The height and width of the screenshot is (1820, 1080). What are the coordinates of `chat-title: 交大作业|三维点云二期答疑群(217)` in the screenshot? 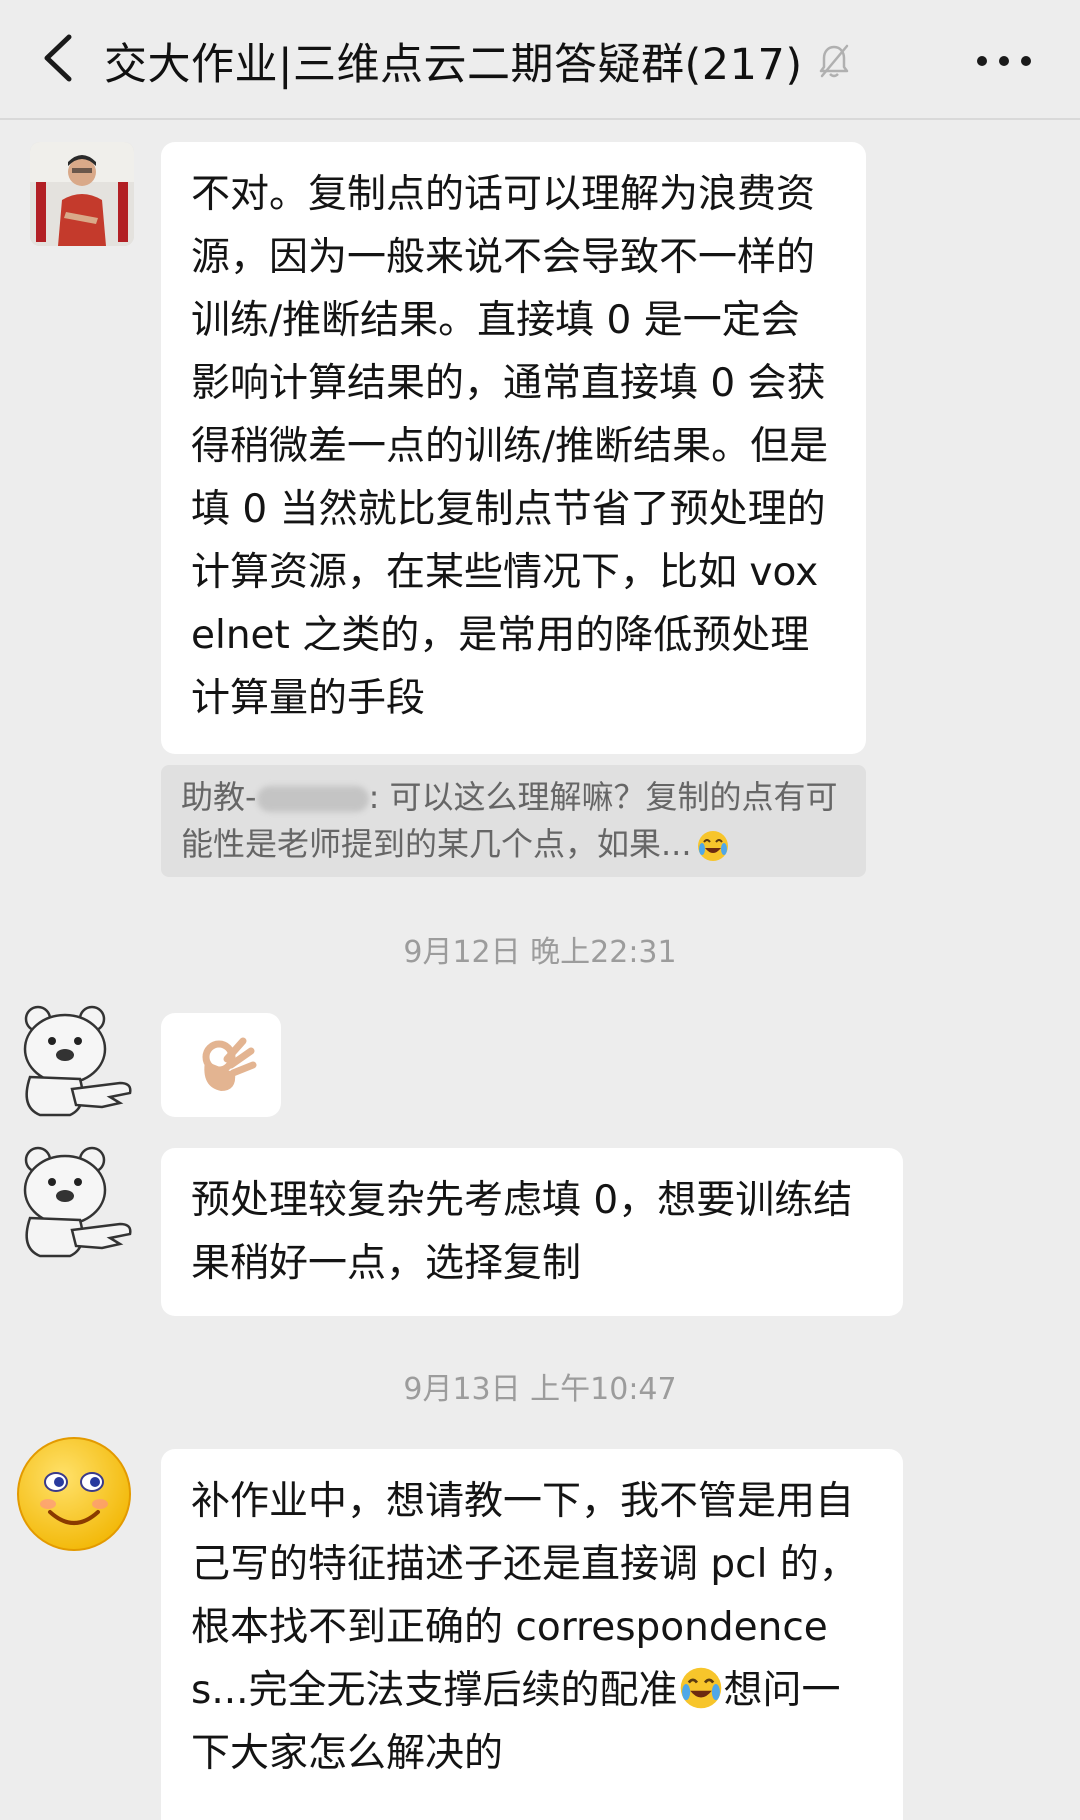 It's located at (453, 65).